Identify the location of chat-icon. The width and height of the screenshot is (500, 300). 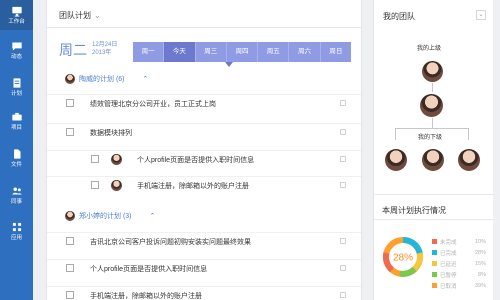
(16, 46).